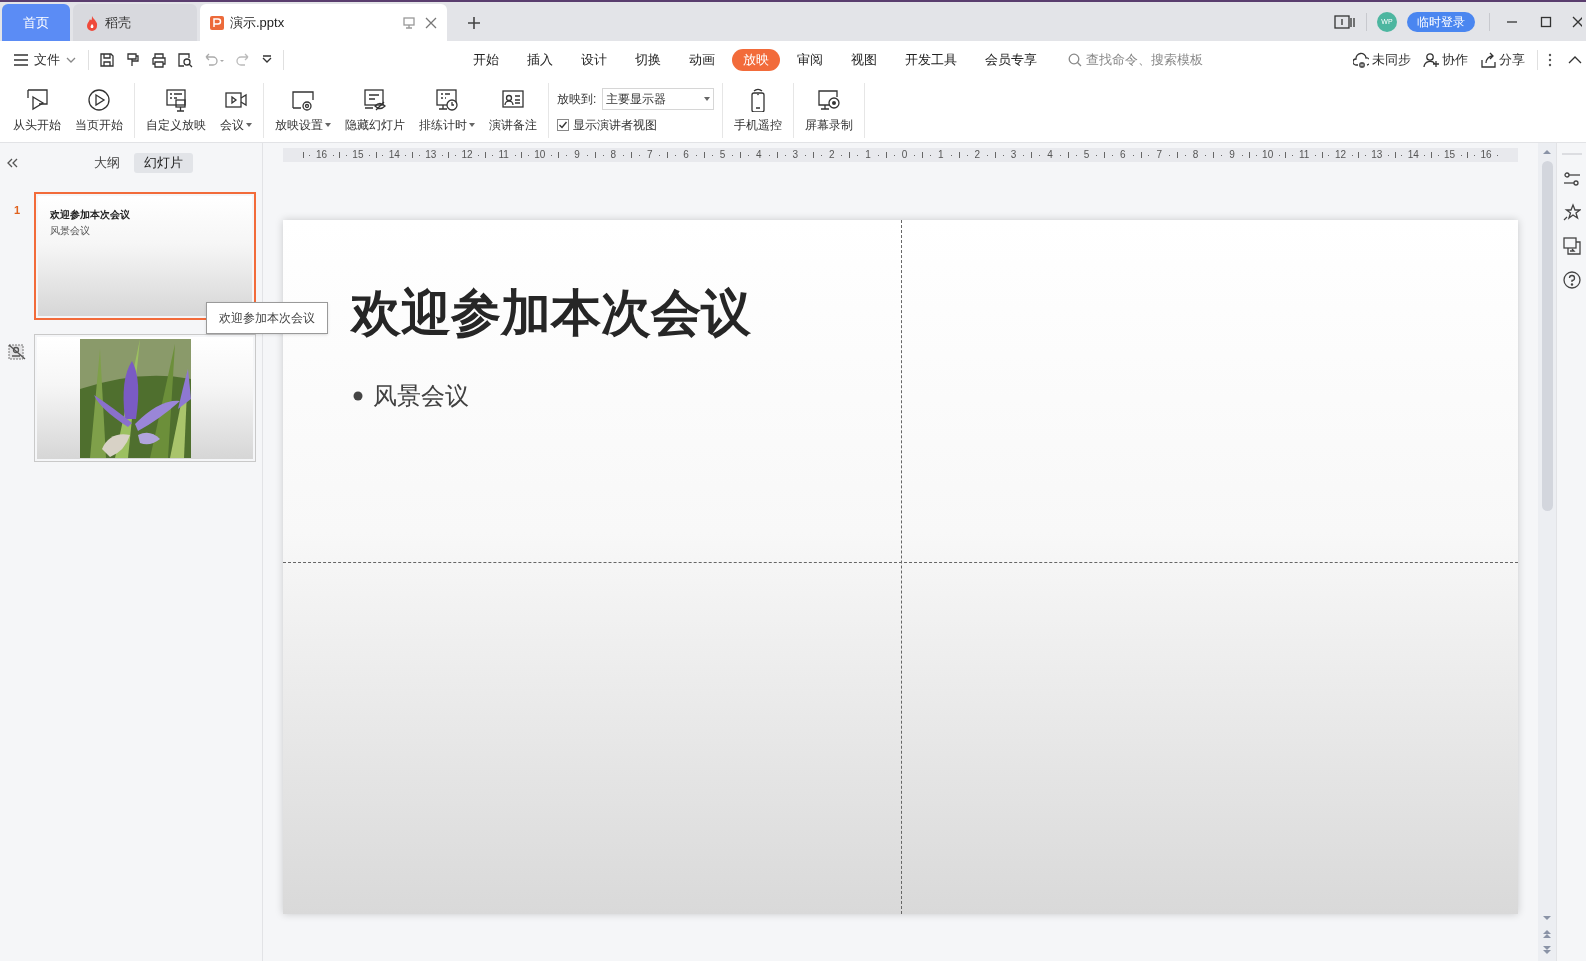 Image resolution: width=1586 pixels, height=961 pixels. Describe the element at coordinates (107, 163) in the screenshot. I see `panel-view-tab: 大纲` at that location.